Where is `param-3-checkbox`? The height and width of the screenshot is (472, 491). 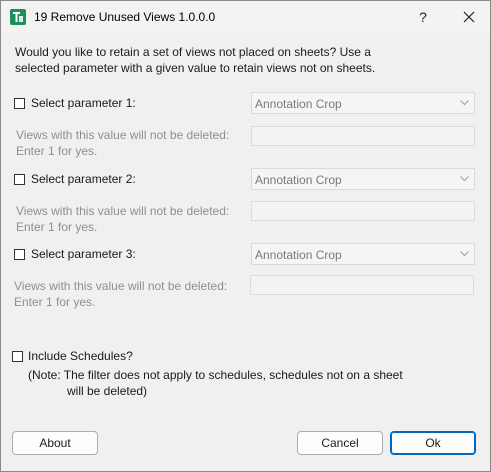 param-3-checkbox is located at coordinates (19, 254).